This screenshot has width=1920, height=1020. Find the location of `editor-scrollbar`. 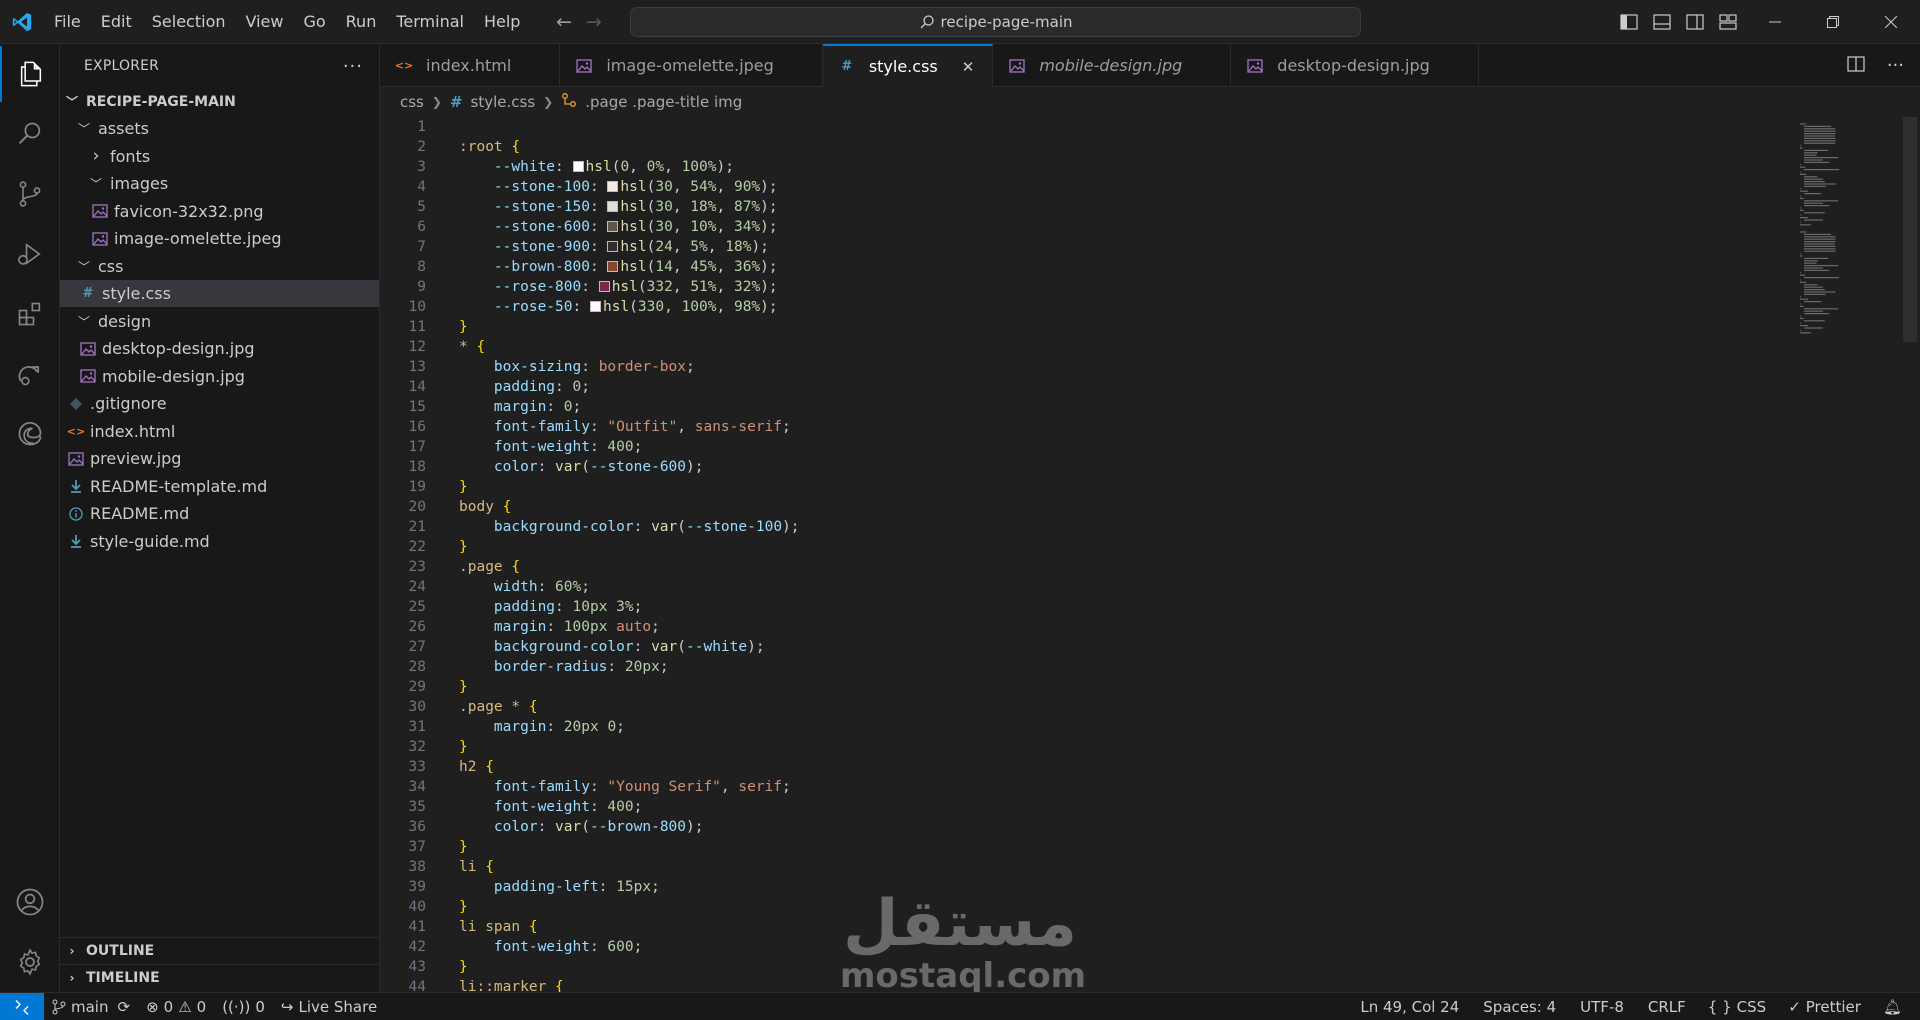

editor-scrollbar is located at coordinates (1910, 229).